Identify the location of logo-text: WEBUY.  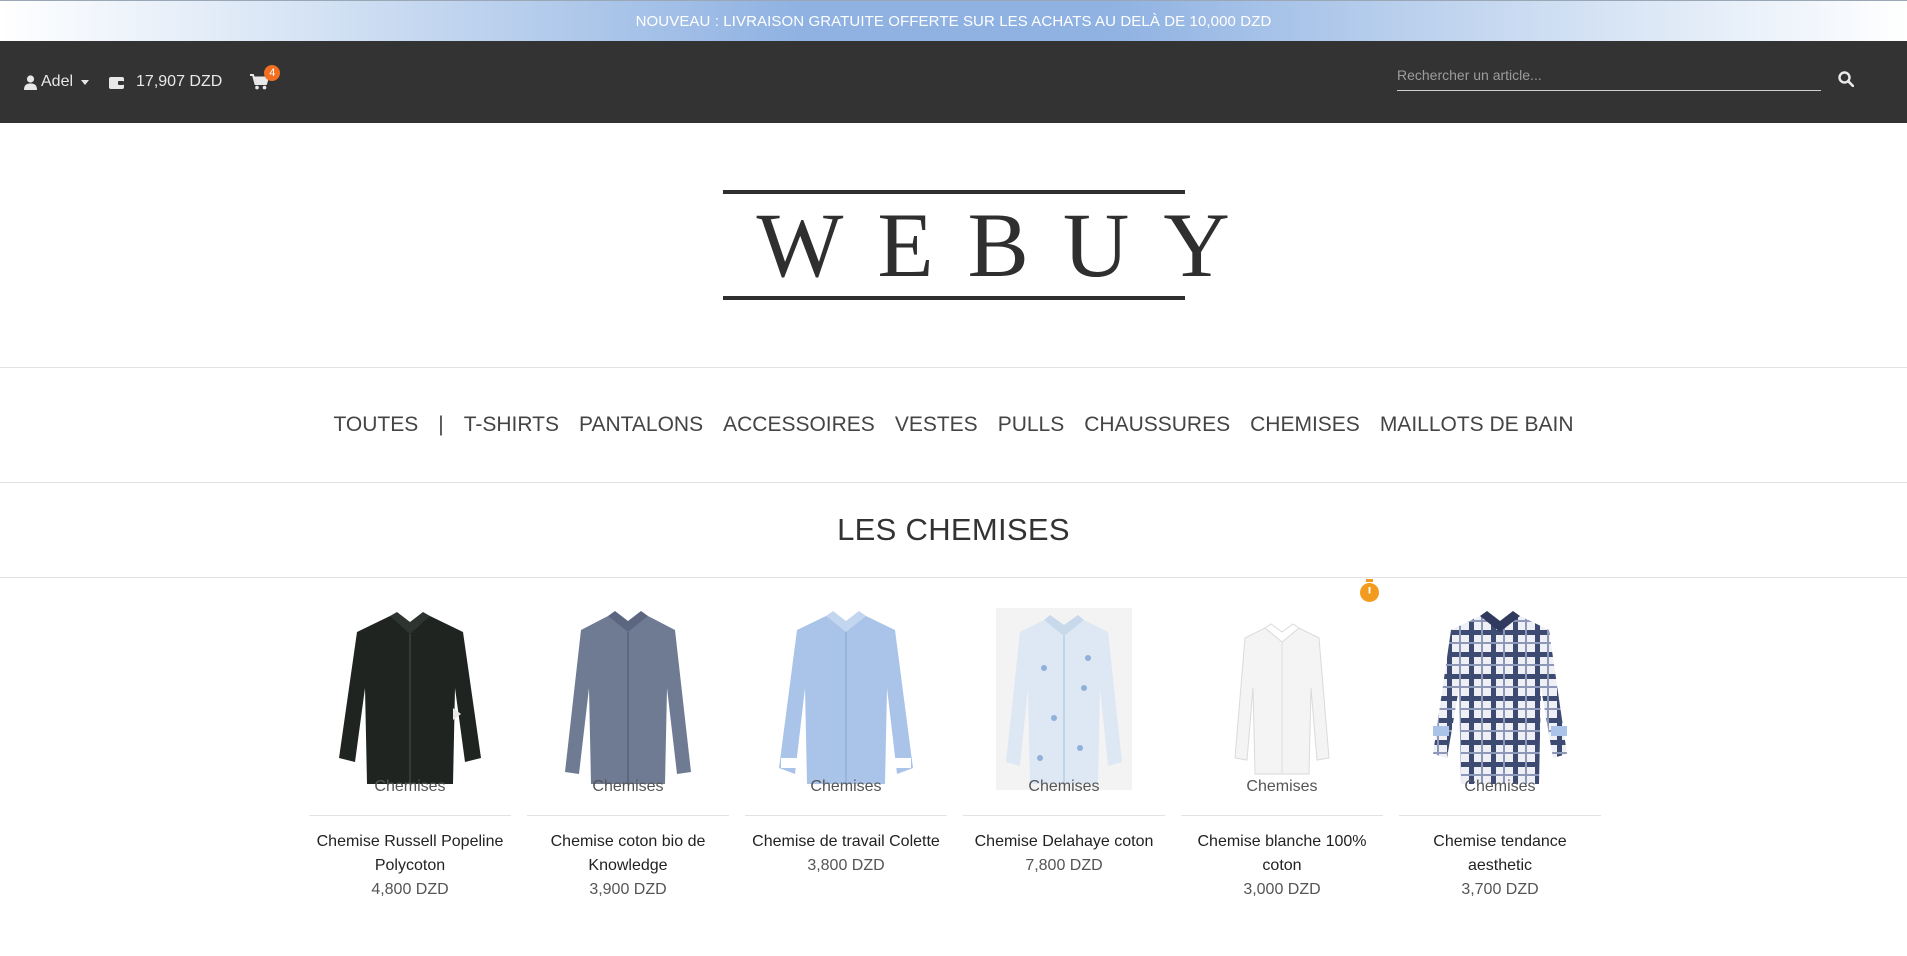
(1010, 245).